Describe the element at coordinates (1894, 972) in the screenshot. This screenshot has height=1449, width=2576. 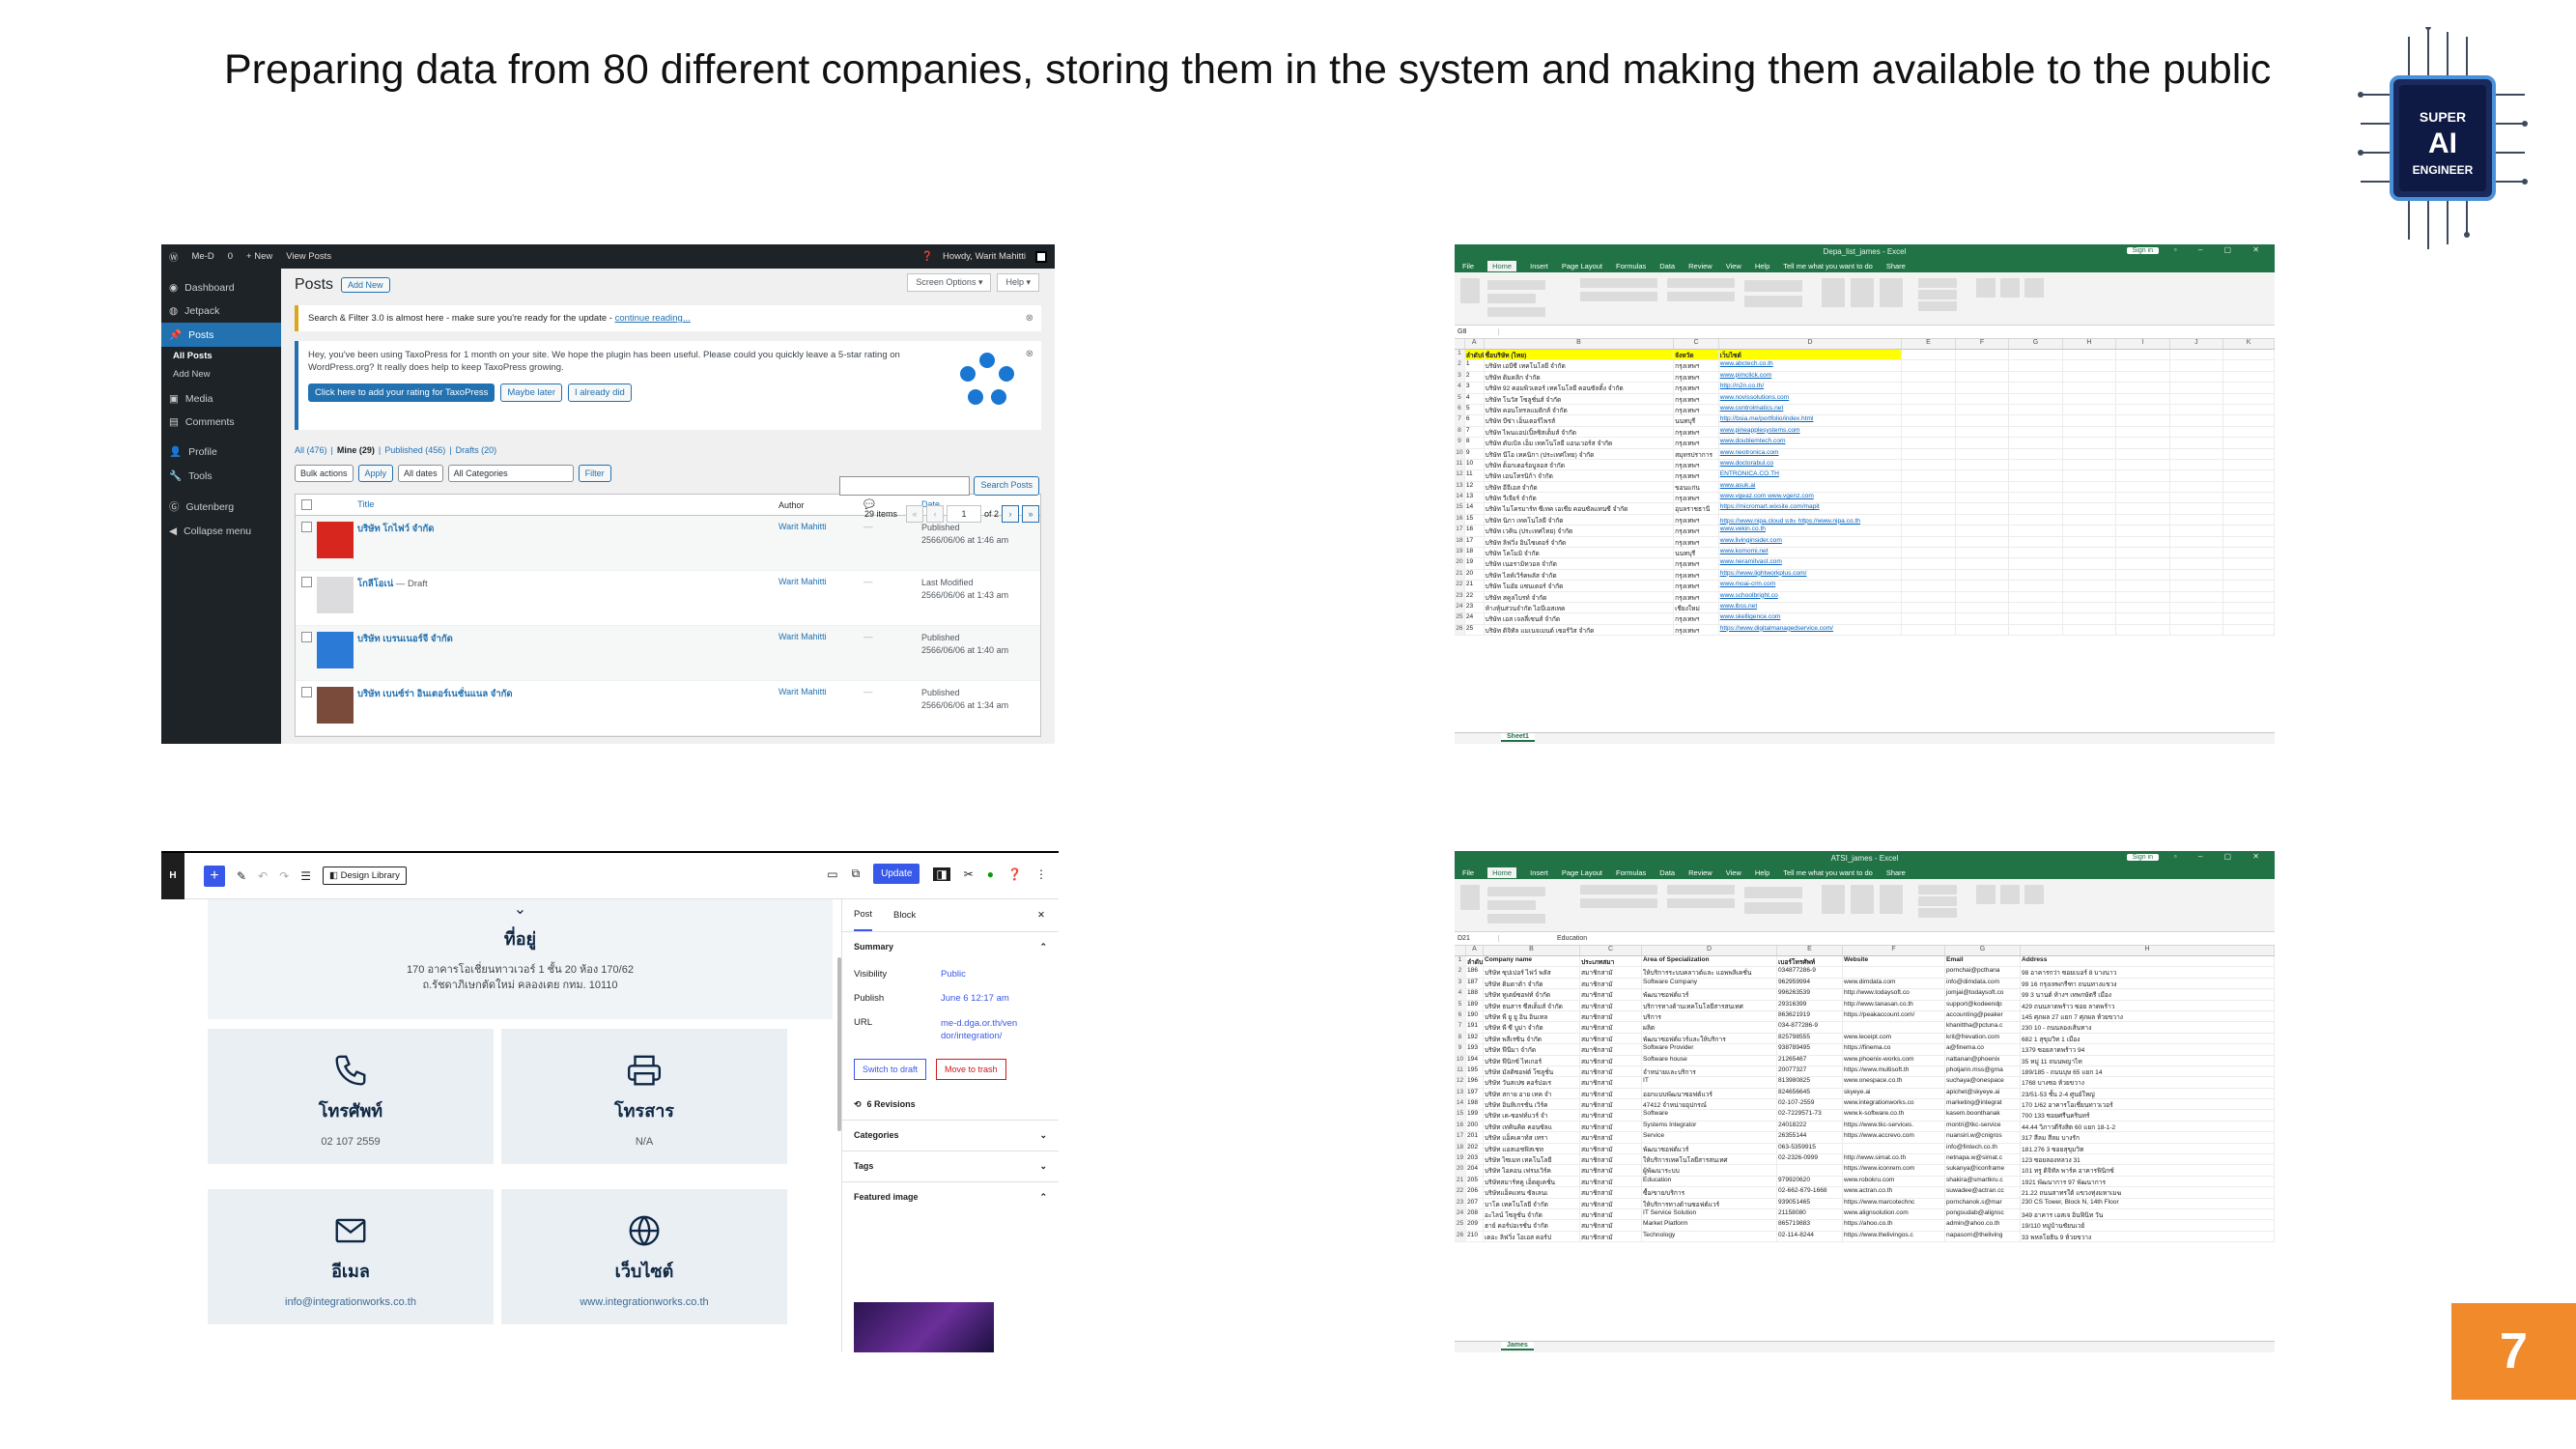
I see `cell` at that location.